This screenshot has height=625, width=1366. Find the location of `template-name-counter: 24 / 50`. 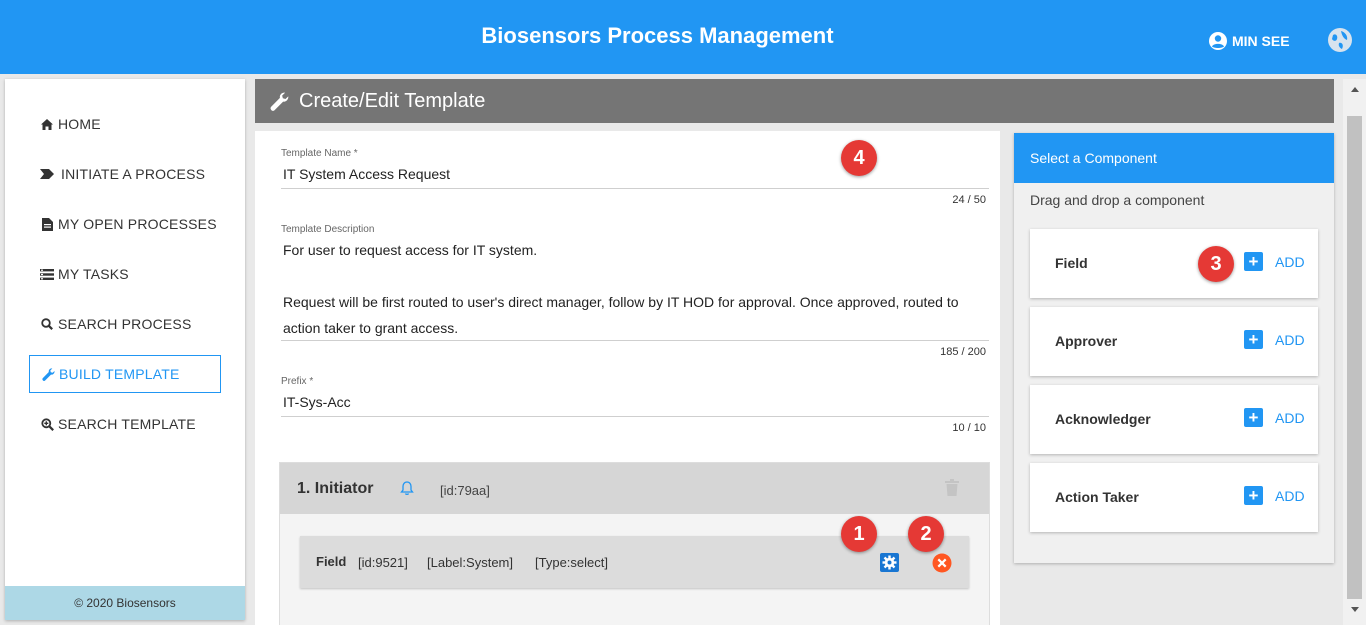

template-name-counter: 24 / 50 is located at coordinates (969, 200).